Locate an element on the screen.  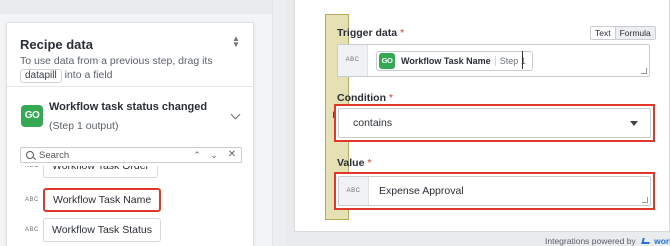
condition-label-text: Condition is located at coordinates (361, 98).